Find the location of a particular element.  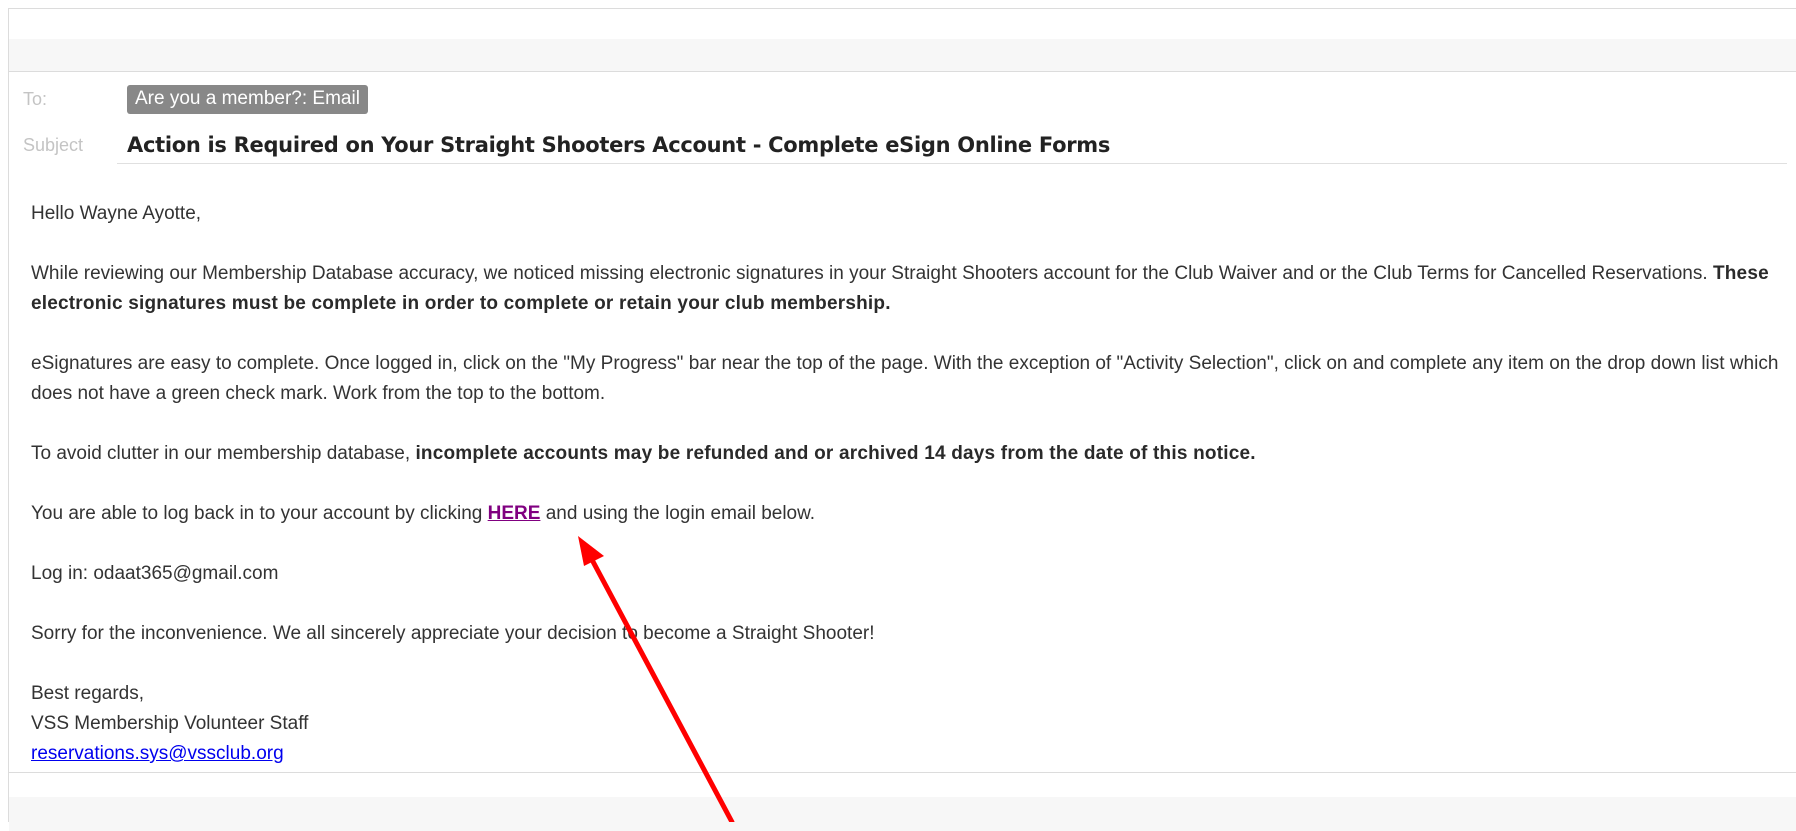

to-row: To: Are you a member?: Email is located at coordinates (195, 99).